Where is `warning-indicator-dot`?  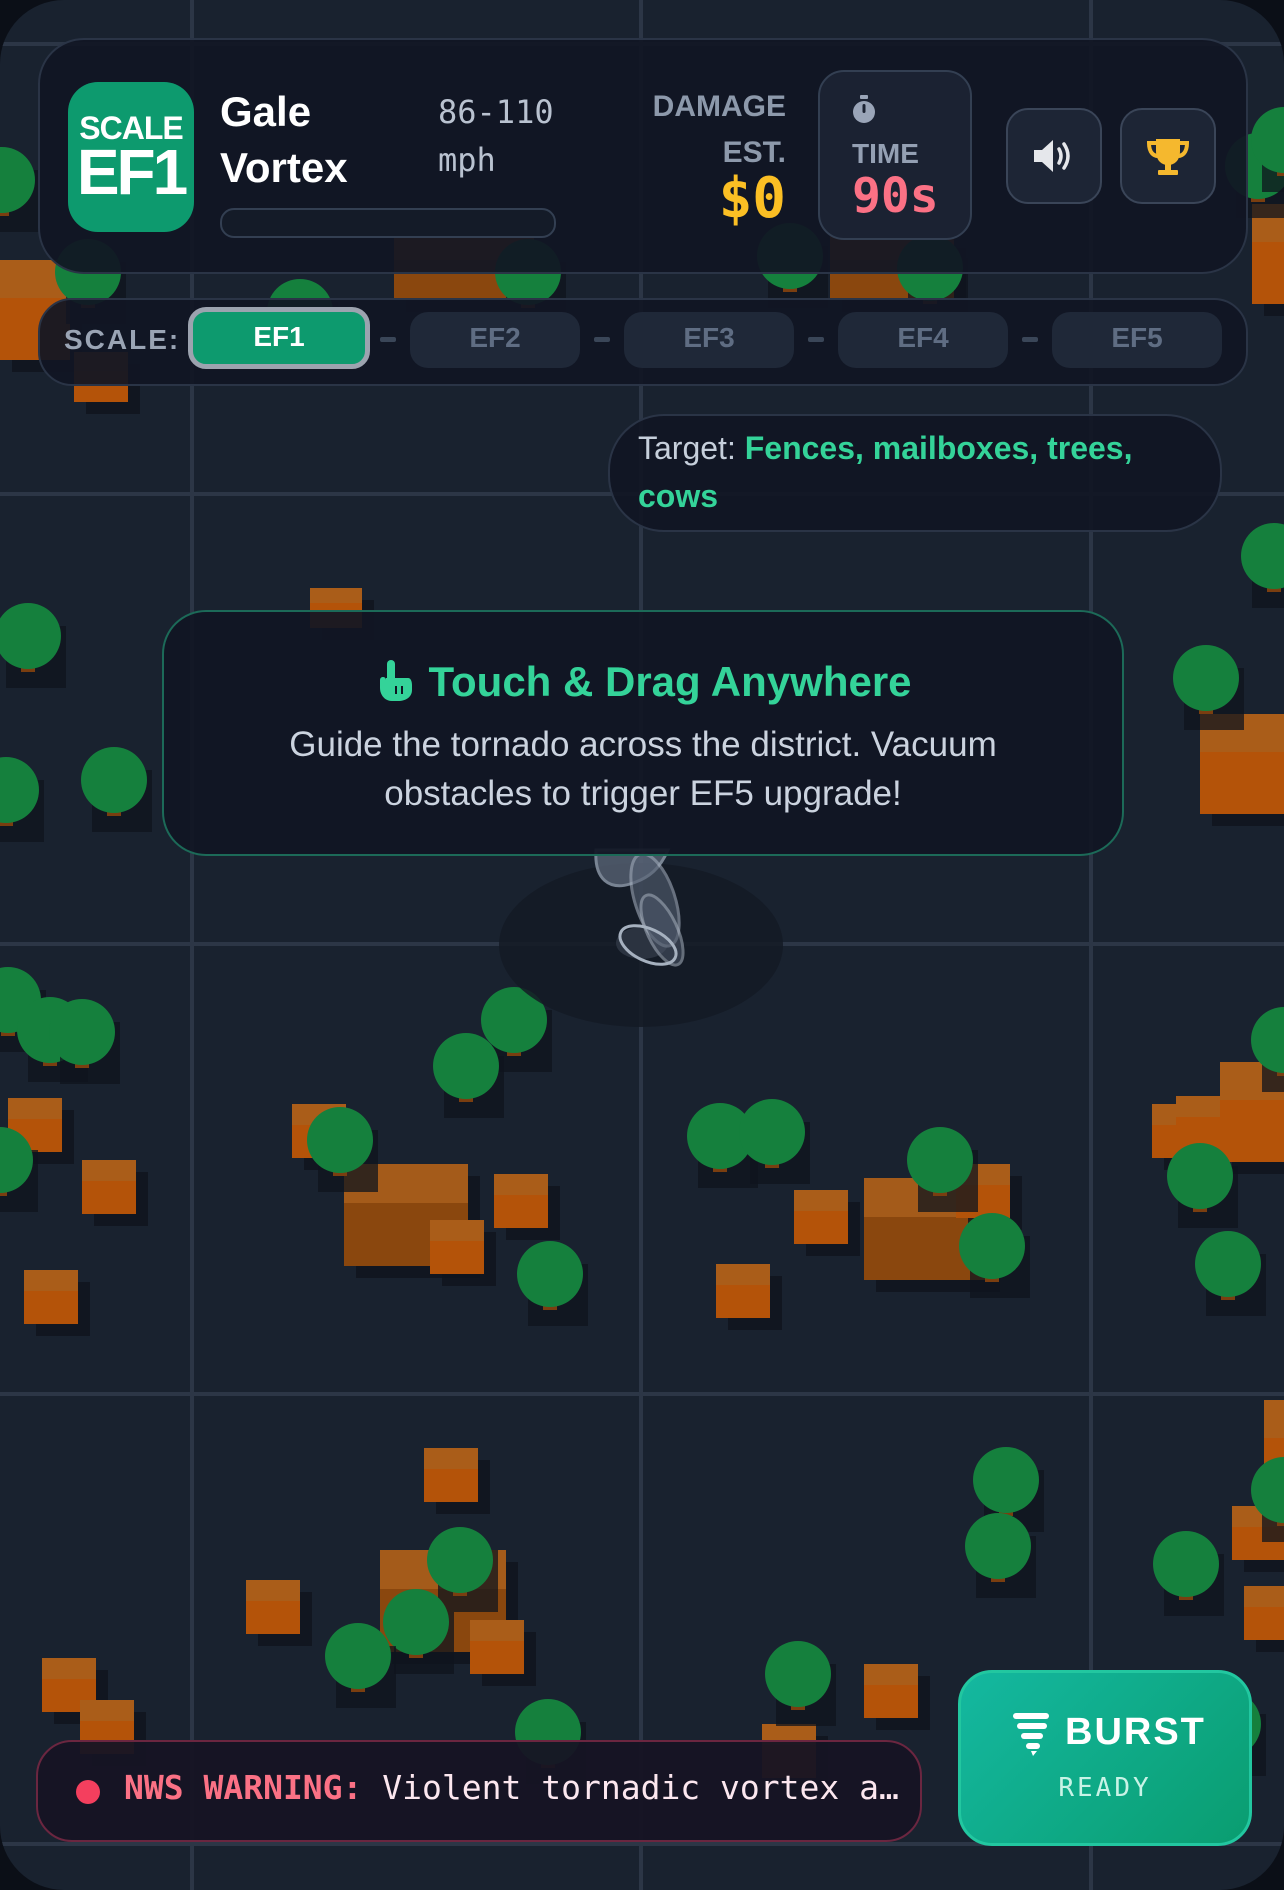
warning-indicator-dot is located at coordinates (88, 1792).